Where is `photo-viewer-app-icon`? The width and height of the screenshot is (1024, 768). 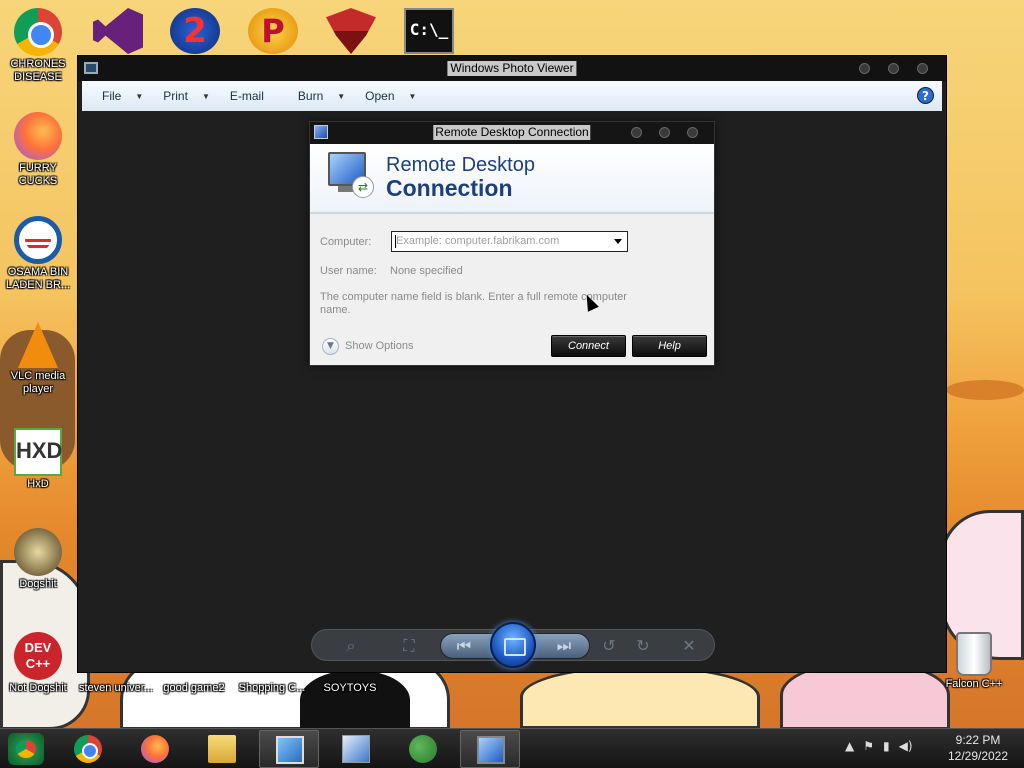 photo-viewer-app-icon is located at coordinates (91, 68).